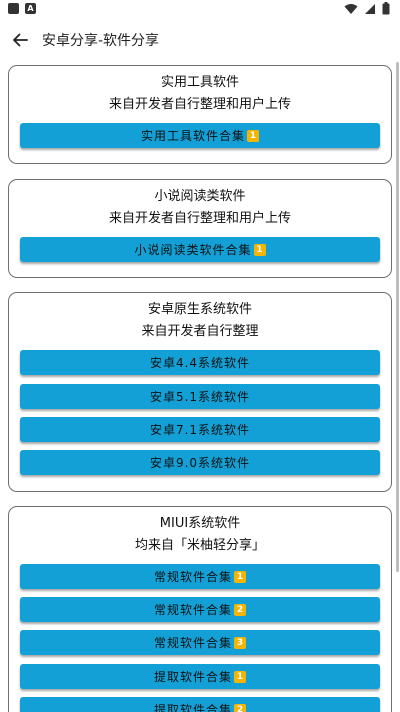  What do you see at coordinates (351, 8) in the screenshot?
I see `wifi-icon` at bounding box center [351, 8].